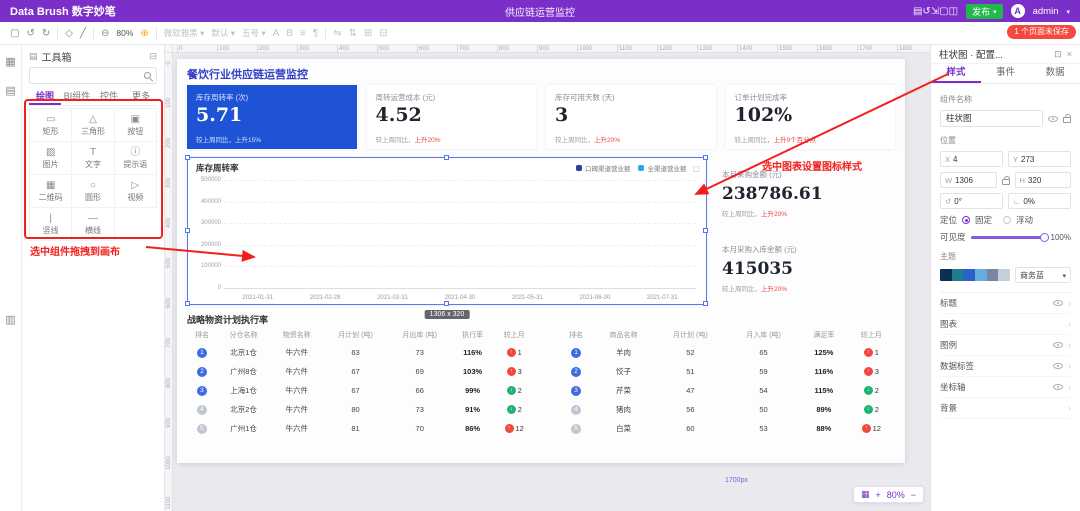 The height and width of the screenshot is (511, 1080). What do you see at coordinates (361, 352) in the screenshot?
I see `table-row: 1 北京1仓 牛六件 63 73 116% ↑ 1` at bounding box center [361, 352].